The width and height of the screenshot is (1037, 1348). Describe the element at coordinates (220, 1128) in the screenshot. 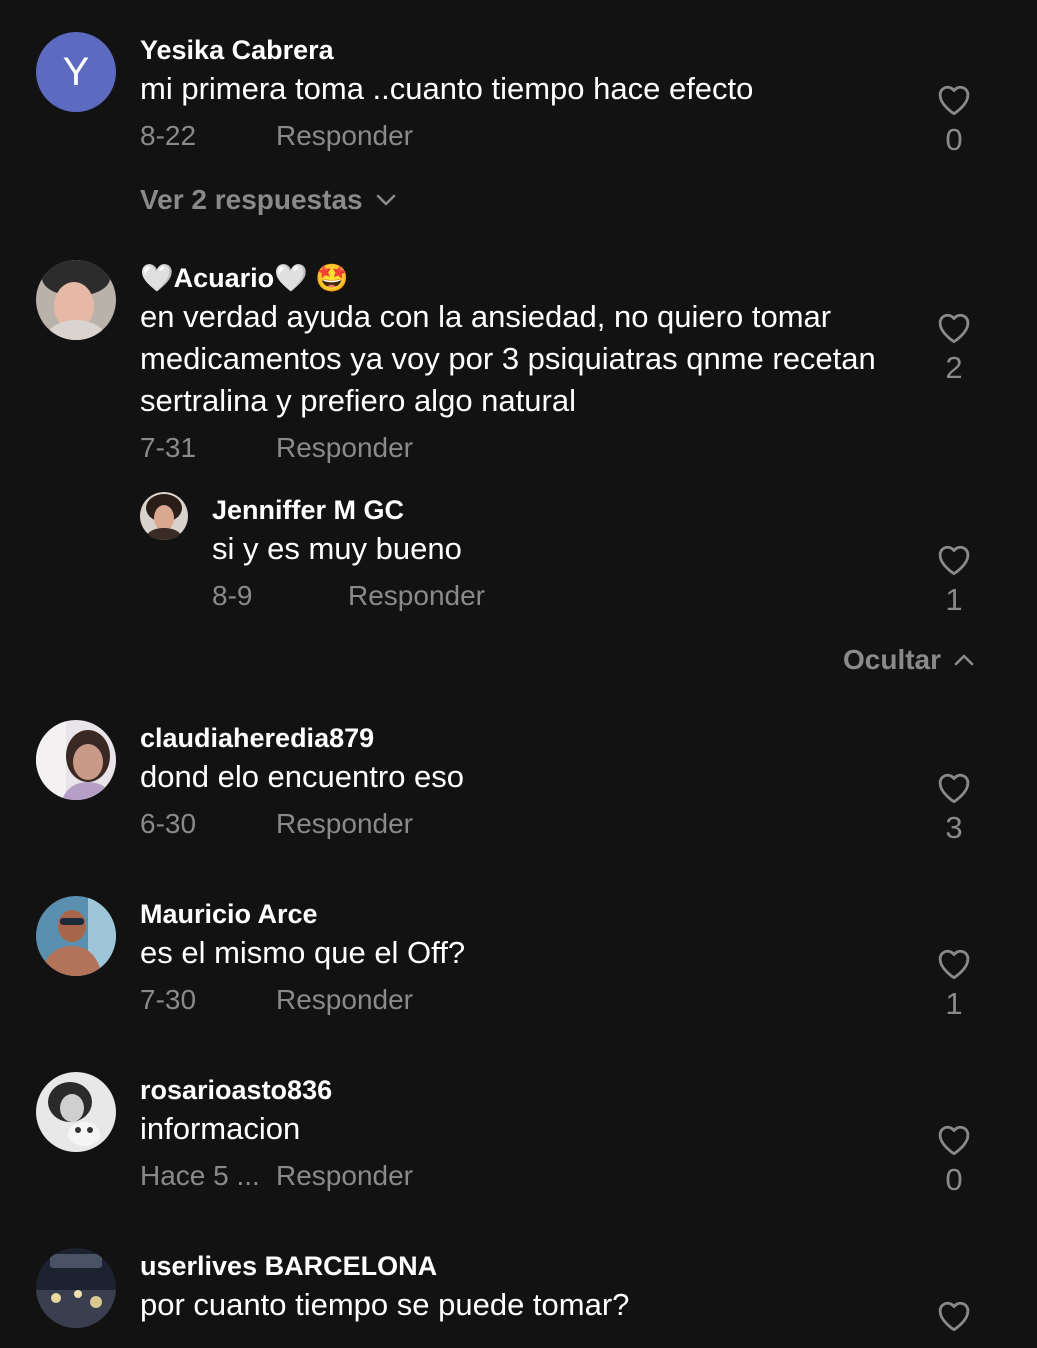

I see `comment-text: informacion` at that location.